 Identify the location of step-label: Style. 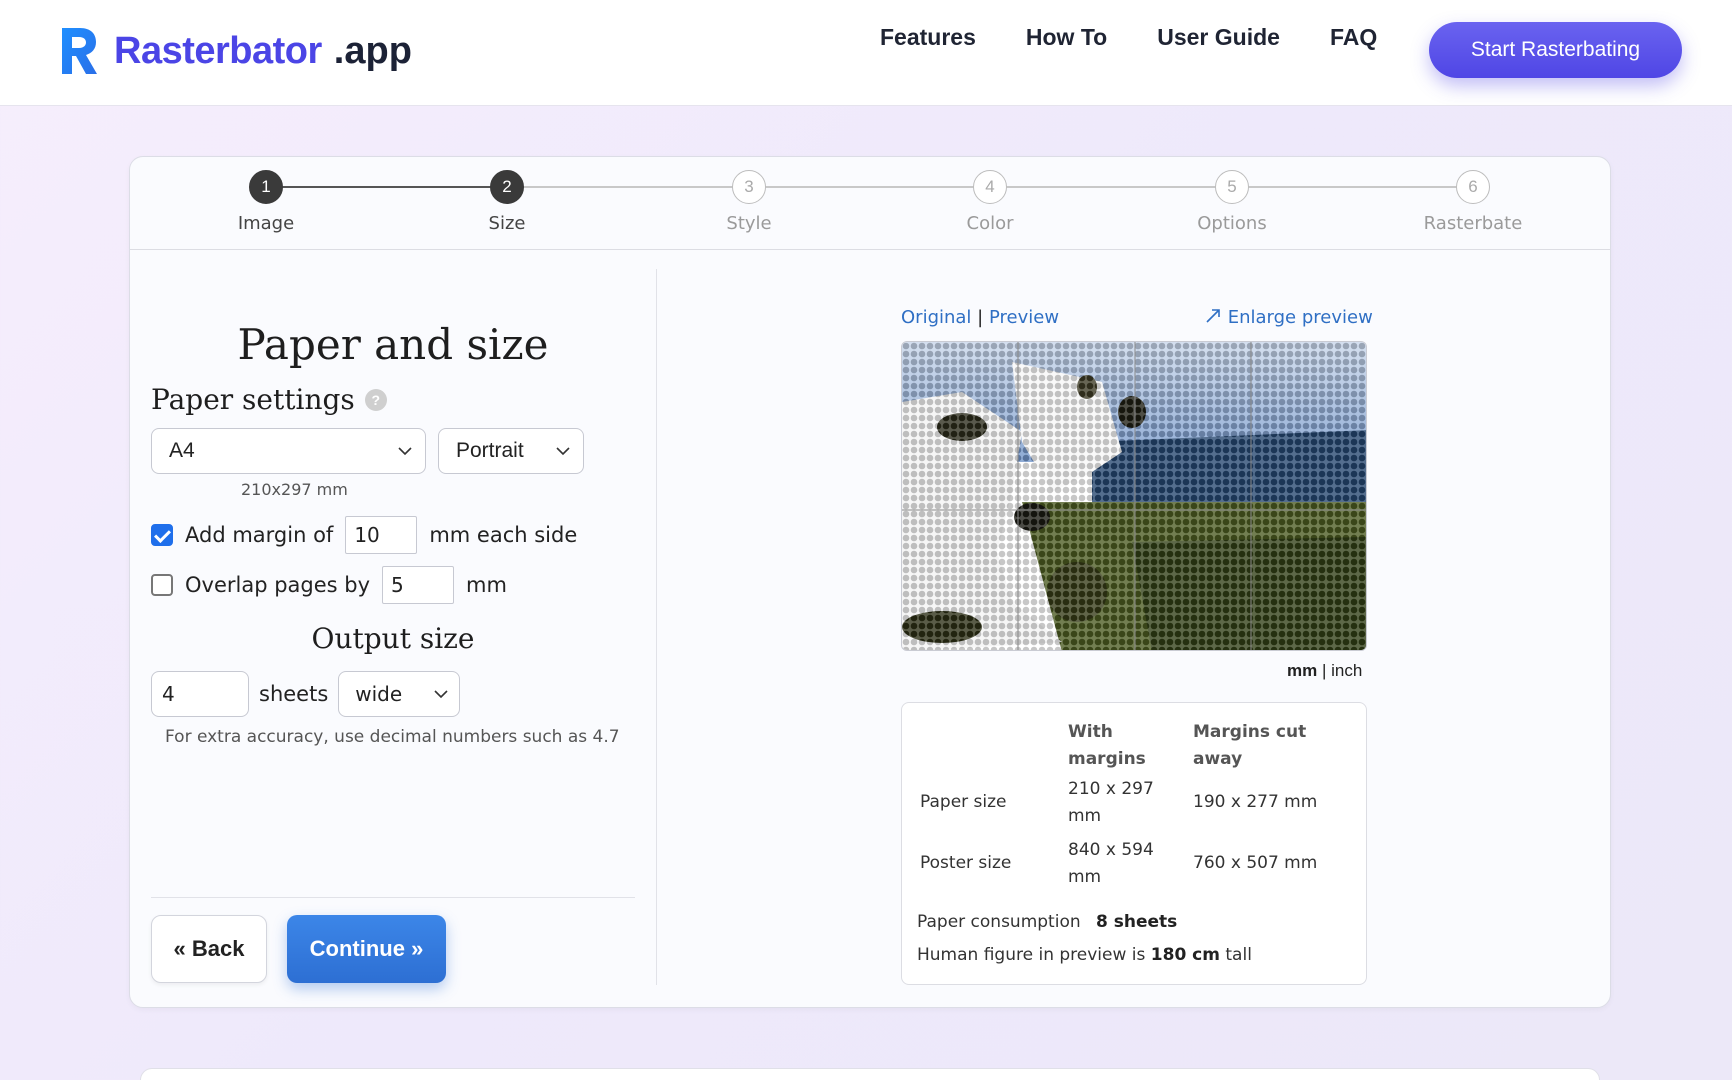
(749, 223).